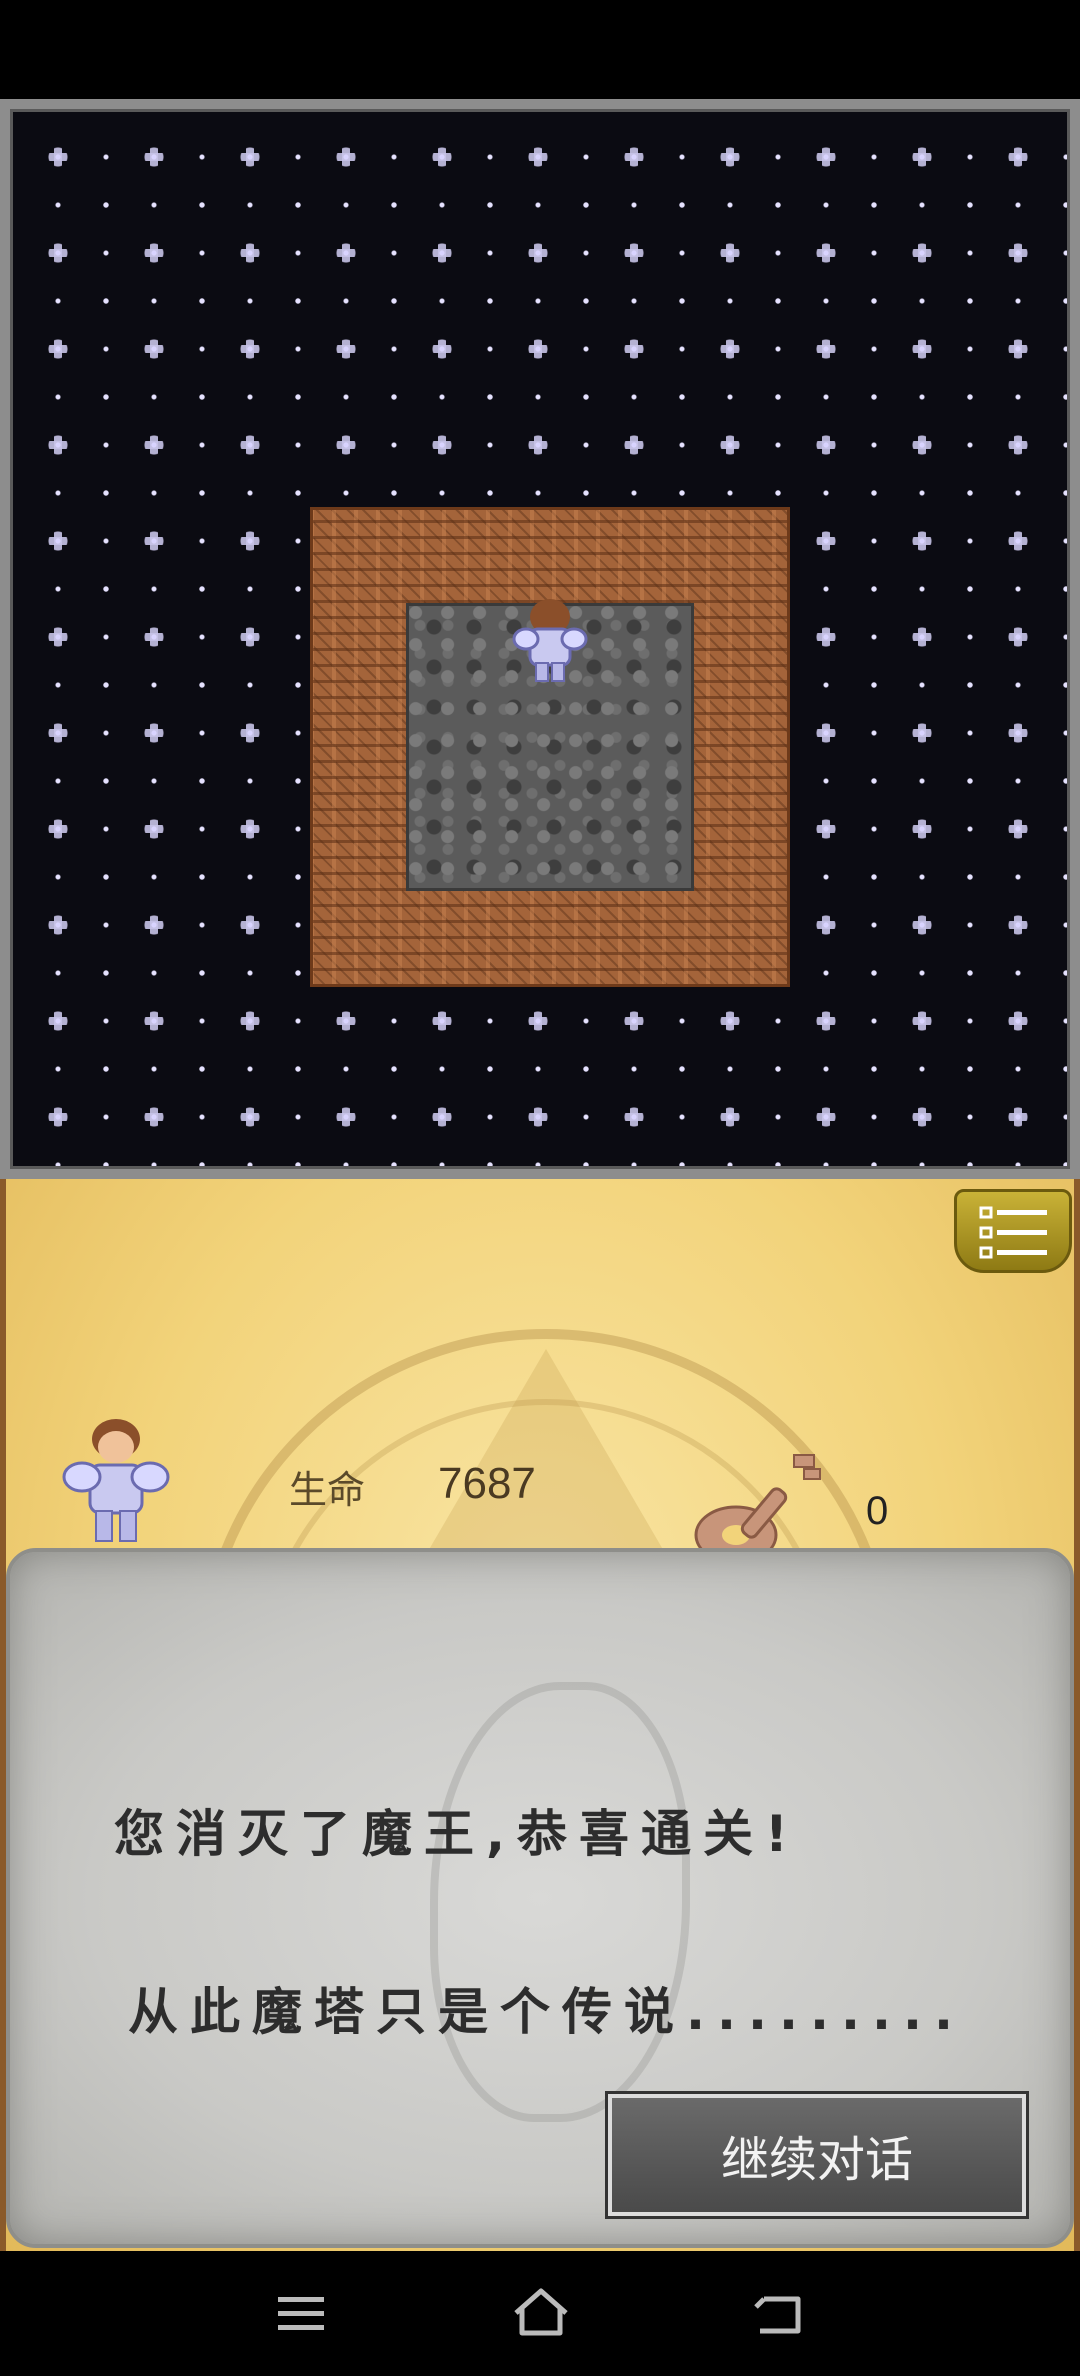 This screenshot has height=2376, width=1080. What do you see at coordinates (116, 1480) in the screenshot?
I see `hero-portrait-icon` at bounding box center [116, 1480].